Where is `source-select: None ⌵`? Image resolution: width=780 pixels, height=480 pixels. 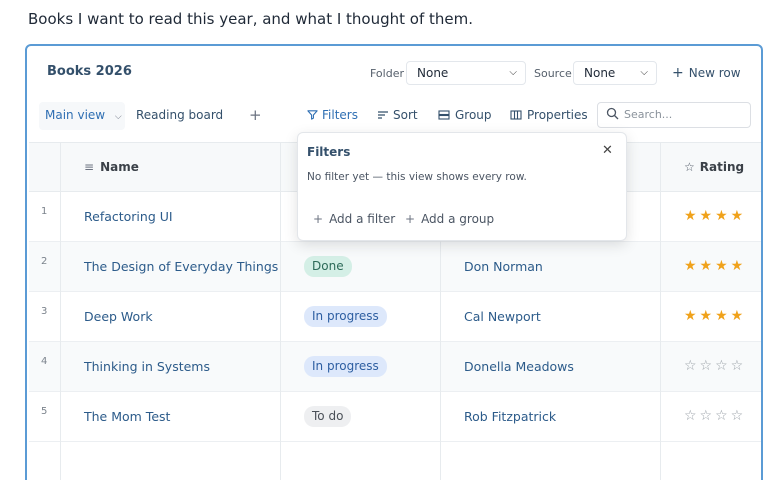 source-select: None ⌵ is located at coordinates (615, 73).